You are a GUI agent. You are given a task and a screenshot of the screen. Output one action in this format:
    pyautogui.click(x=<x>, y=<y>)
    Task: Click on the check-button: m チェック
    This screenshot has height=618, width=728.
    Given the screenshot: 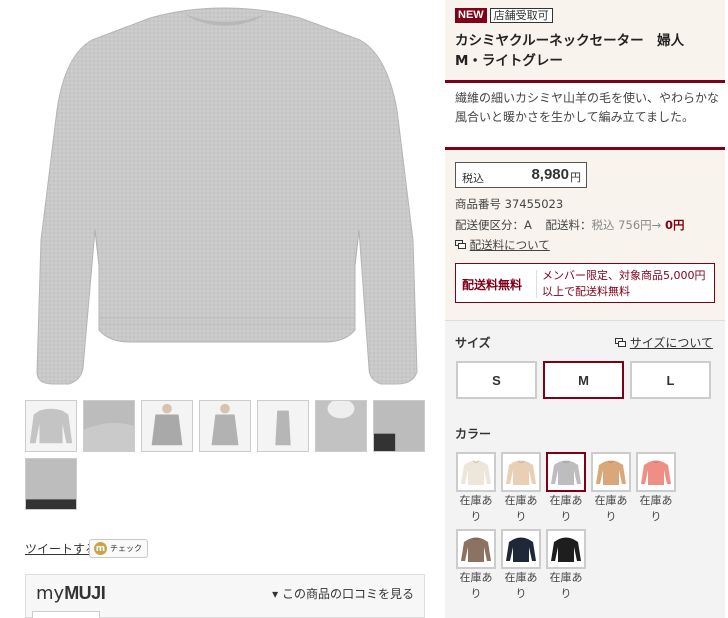 What is the action you would take?
    pyautogui.click(x=118, y=548)
    